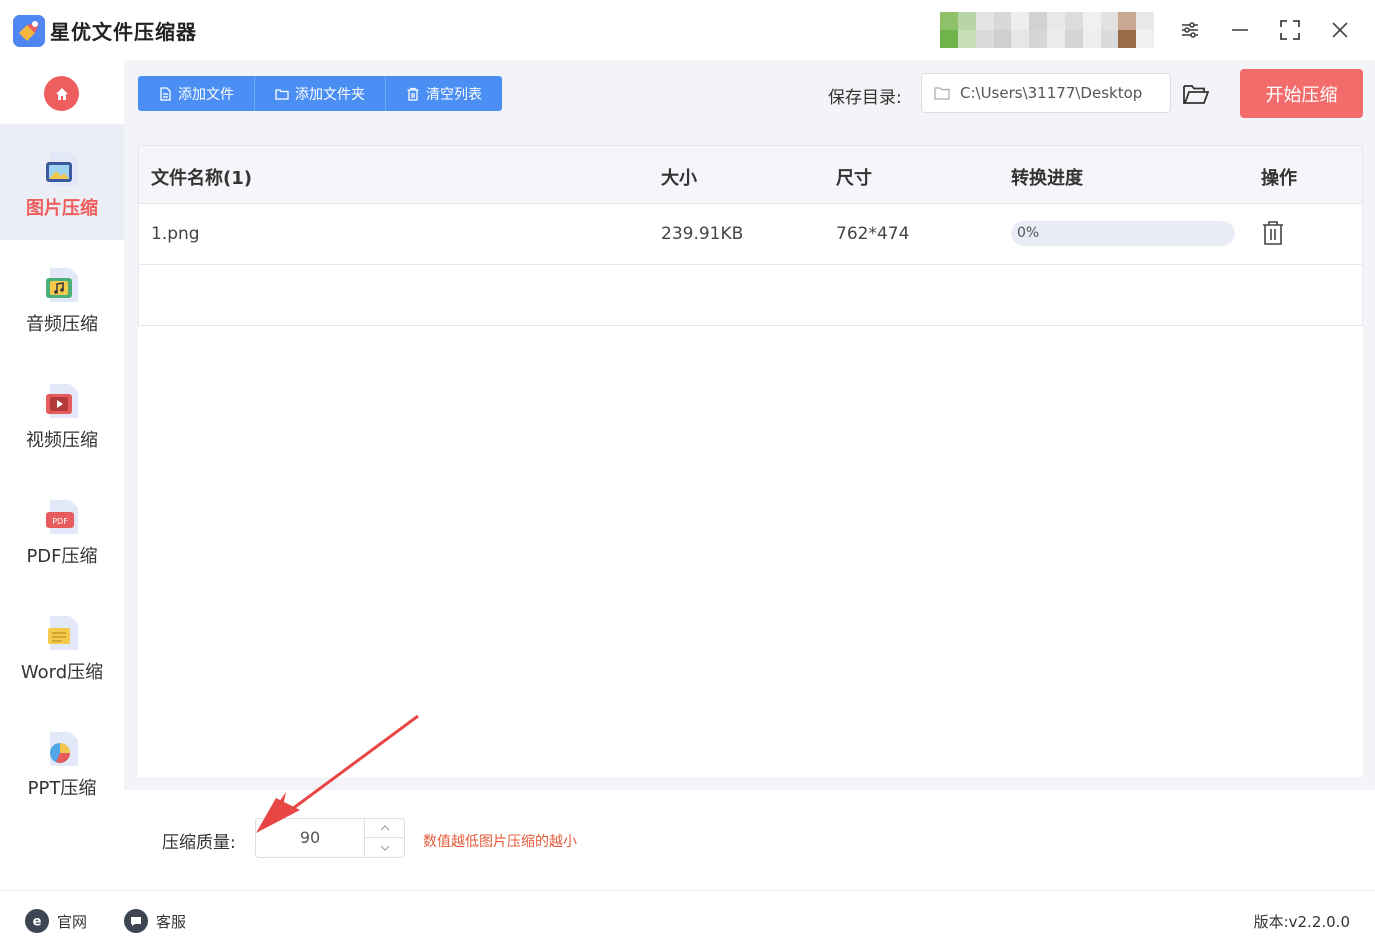  What do you see at coordinates (123, 32) in the screenshot?
I see `app-title: 星优文件压缩器` at bounding box center [123, 32].